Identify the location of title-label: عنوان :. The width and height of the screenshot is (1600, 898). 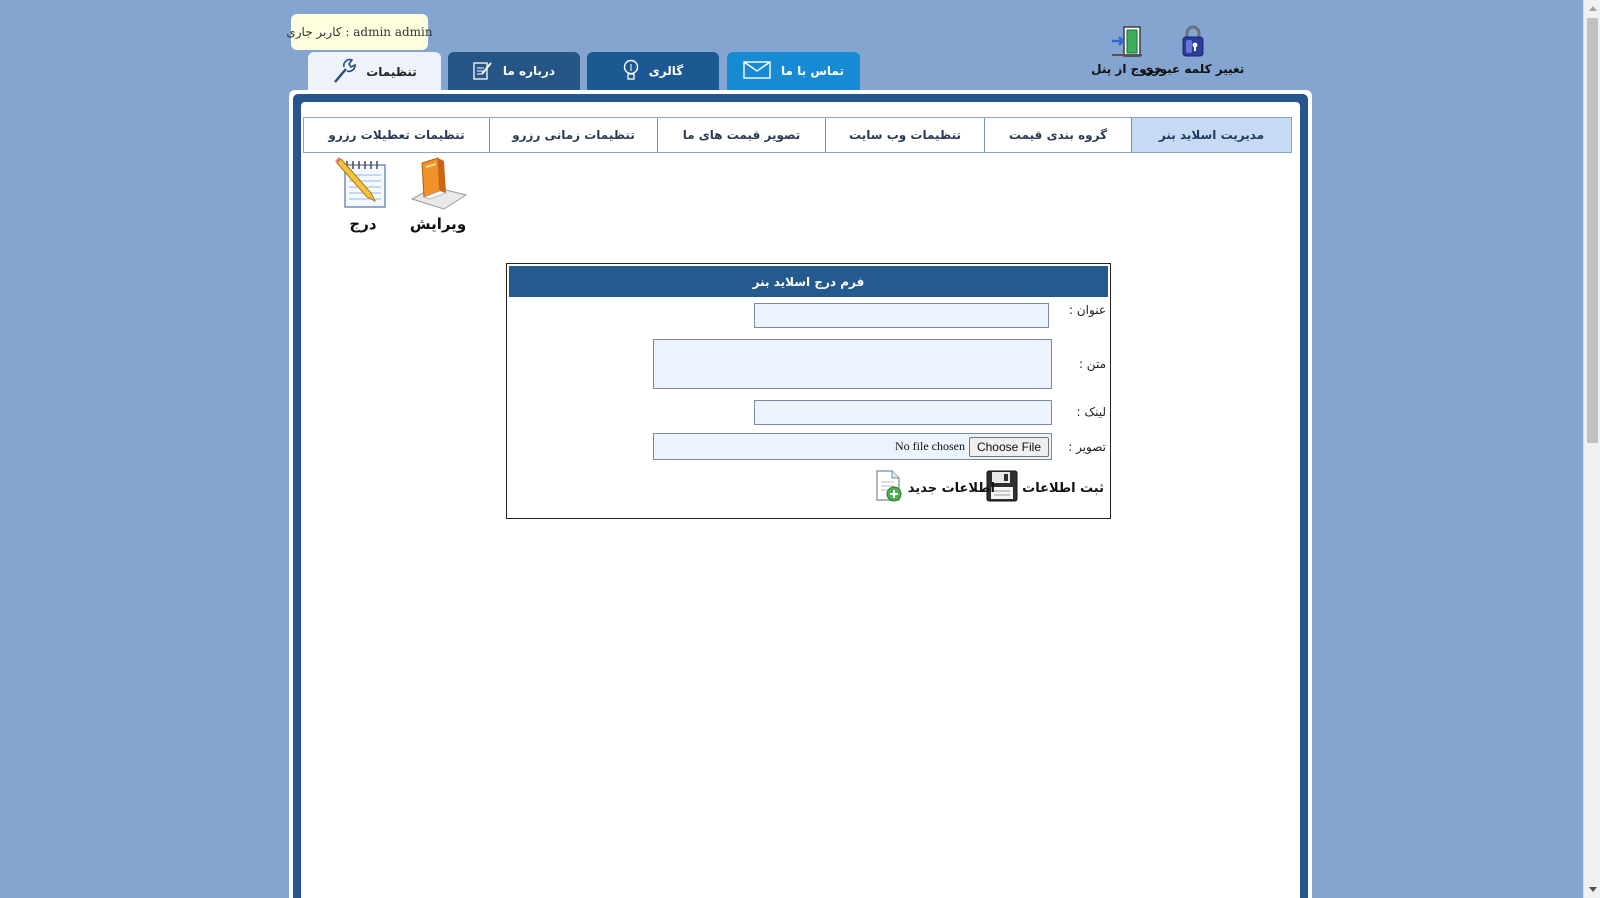
(1087, 310).